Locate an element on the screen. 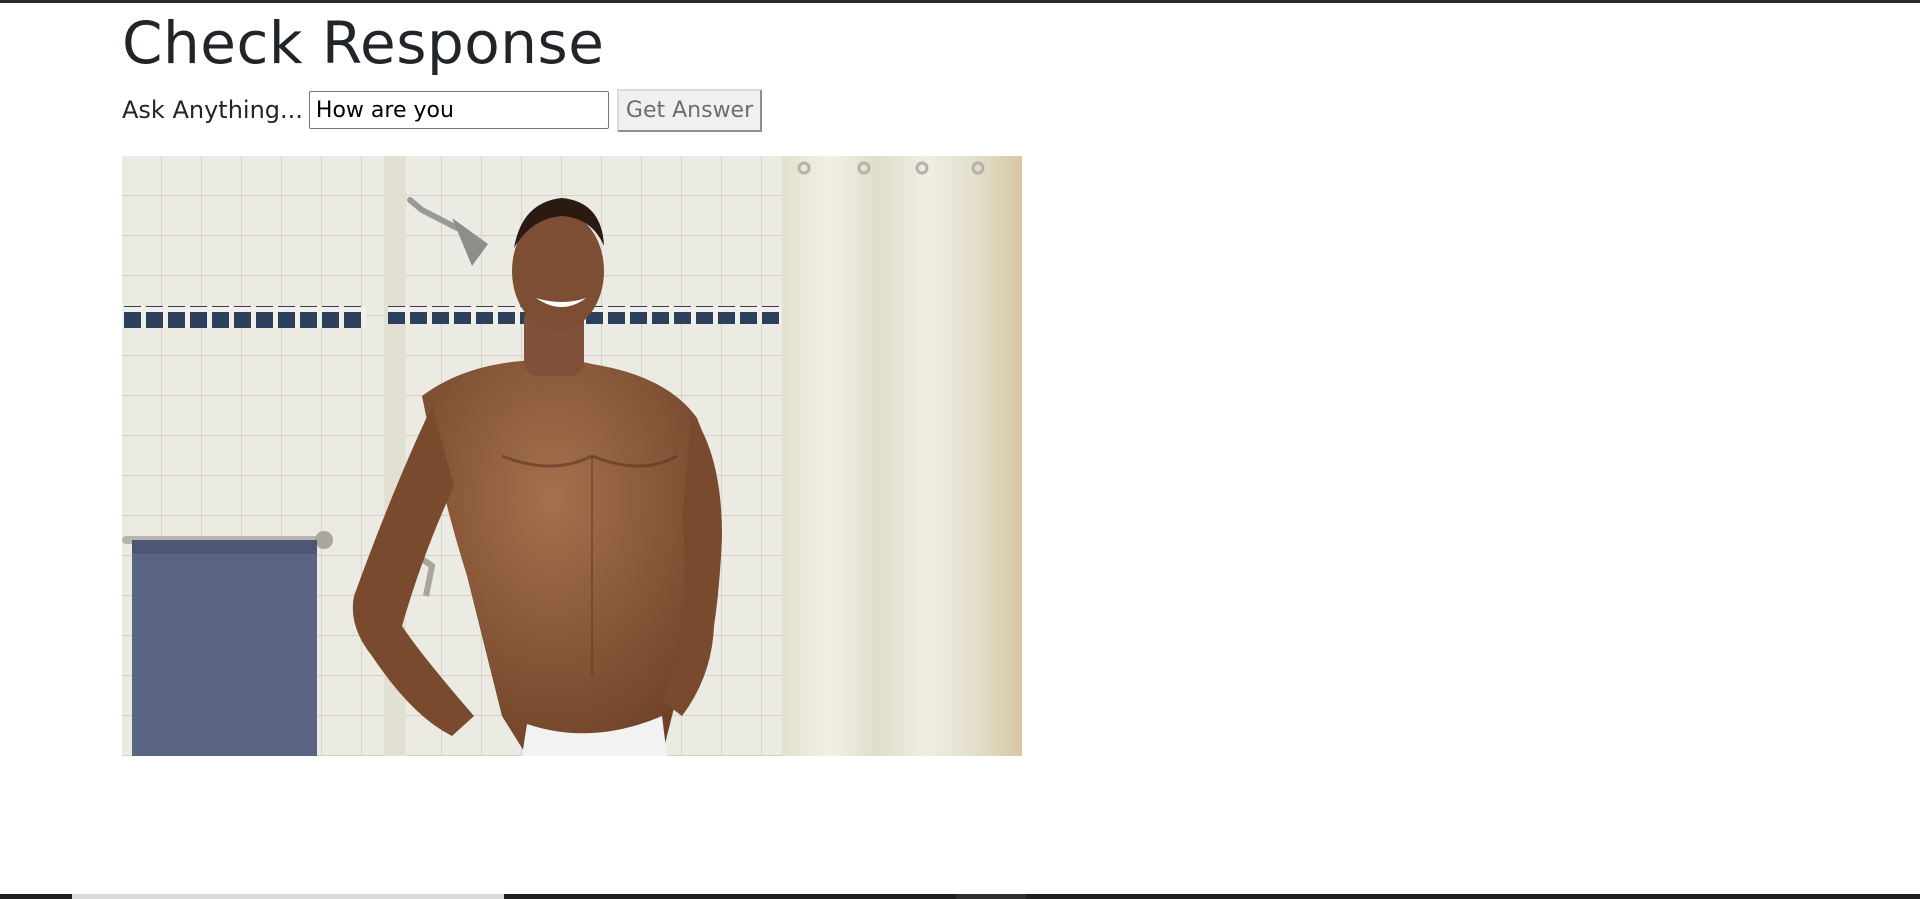 The height and width of the screenshot is (899, 1920). bottom-scrollbar is located at coordinates (960, 896).